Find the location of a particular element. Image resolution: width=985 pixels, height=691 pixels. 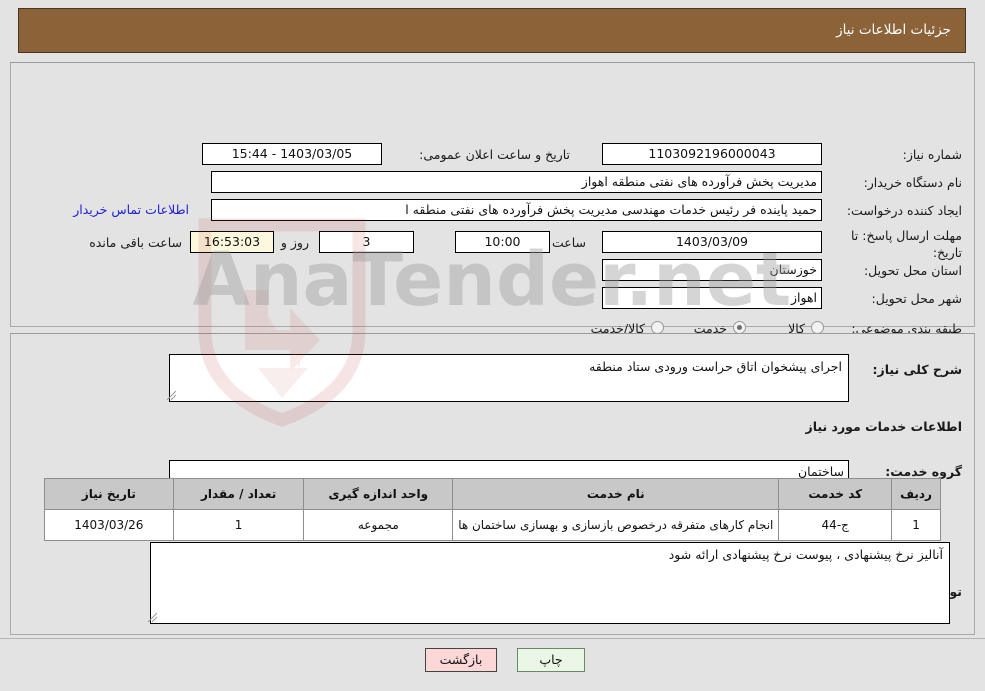

page-header-bar: جزئیات اطلاعات نیاز is located at coordinates (492, 30).